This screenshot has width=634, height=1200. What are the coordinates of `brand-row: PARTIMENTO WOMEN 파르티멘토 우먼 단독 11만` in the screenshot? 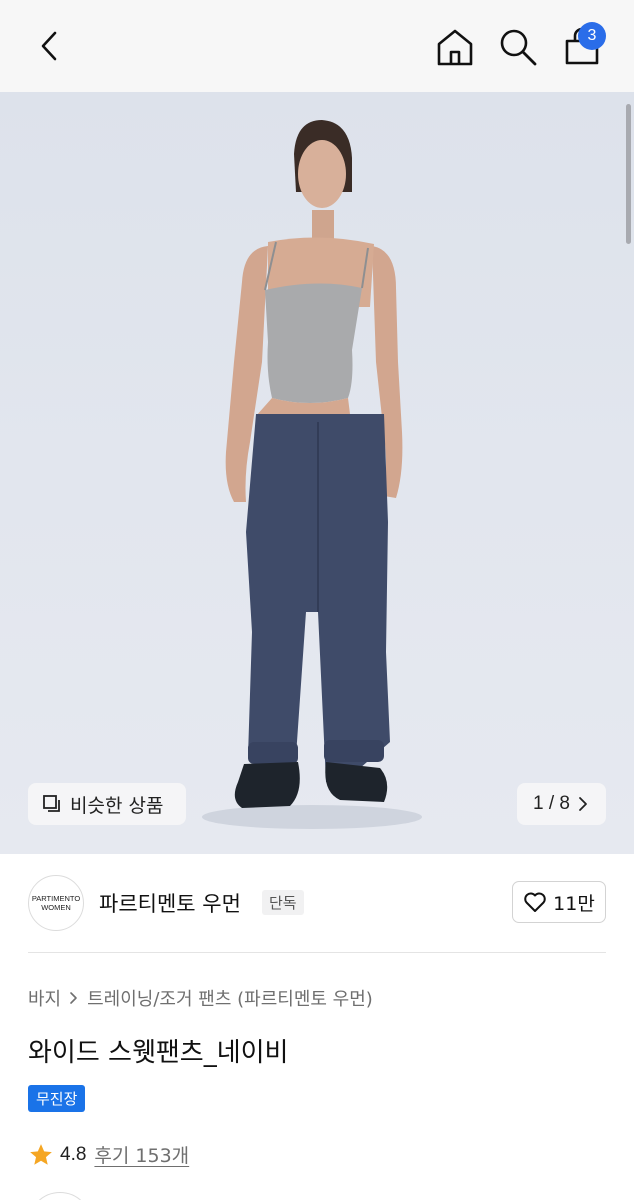 It's located at (317, 904).